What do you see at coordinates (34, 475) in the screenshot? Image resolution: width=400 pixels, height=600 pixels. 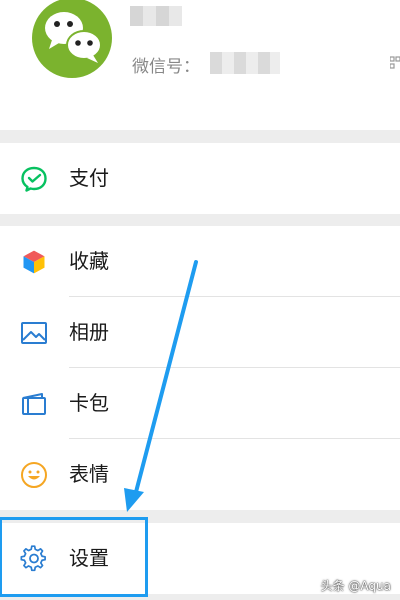 I see `smile-icon` at bounding box center [34, 475].